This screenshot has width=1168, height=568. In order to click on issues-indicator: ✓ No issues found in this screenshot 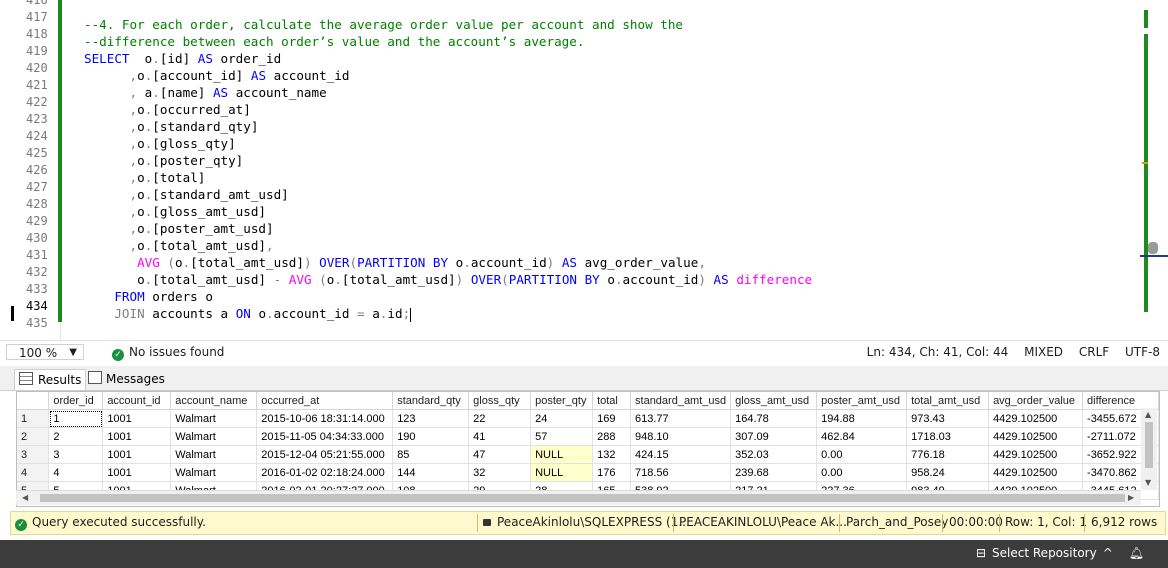, I will do `click(168, 353)`.